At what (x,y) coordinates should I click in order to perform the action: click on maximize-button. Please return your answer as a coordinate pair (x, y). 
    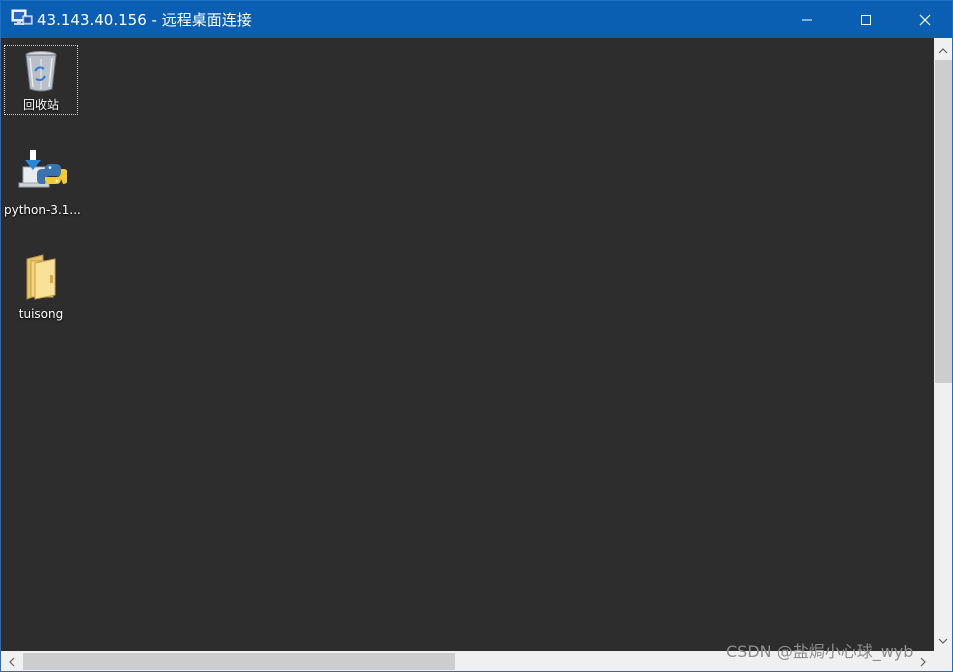
    Looking at the image, I should click on (866, 19).